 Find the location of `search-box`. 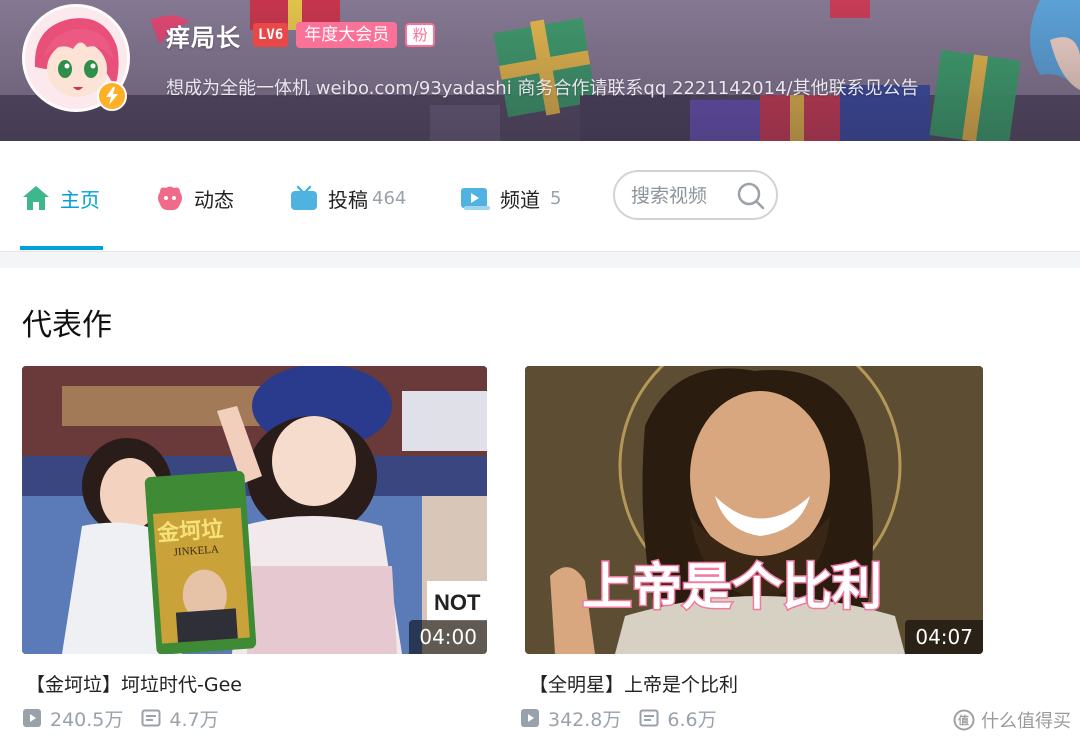

search-box is located at coordinates (695, 195).